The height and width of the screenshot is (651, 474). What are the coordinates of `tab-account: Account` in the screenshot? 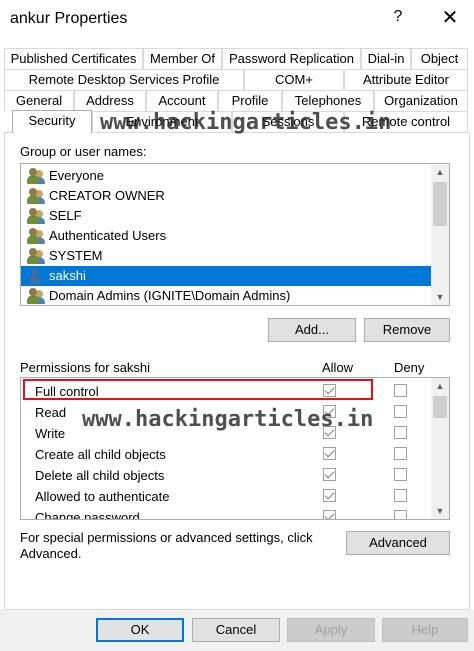 It's located at (182, 100).